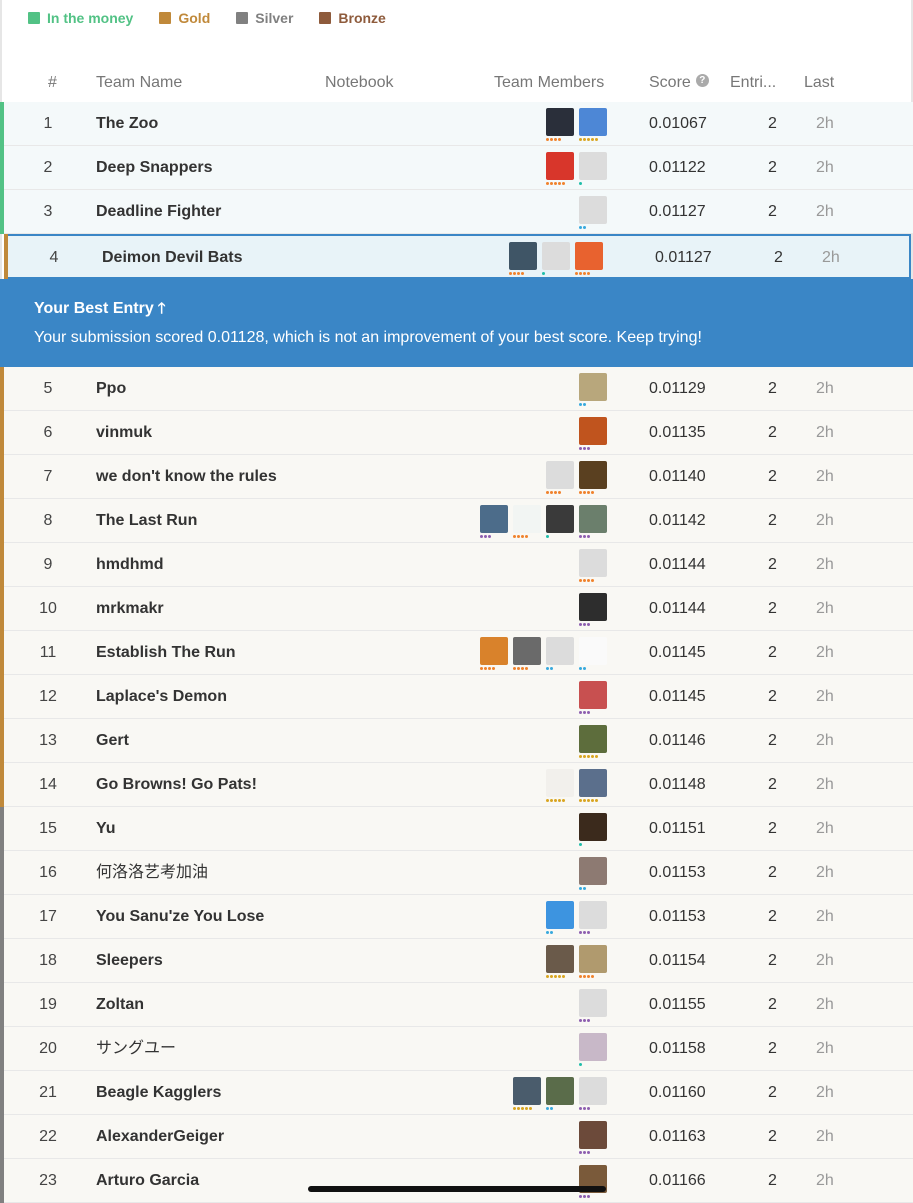 This screenshot has width=913, height=1203. What do you see at coordinates (152, 872) in the screenshot?
I see `team-name: 何洛洛艺考加油` at bounding box center [152, 872].